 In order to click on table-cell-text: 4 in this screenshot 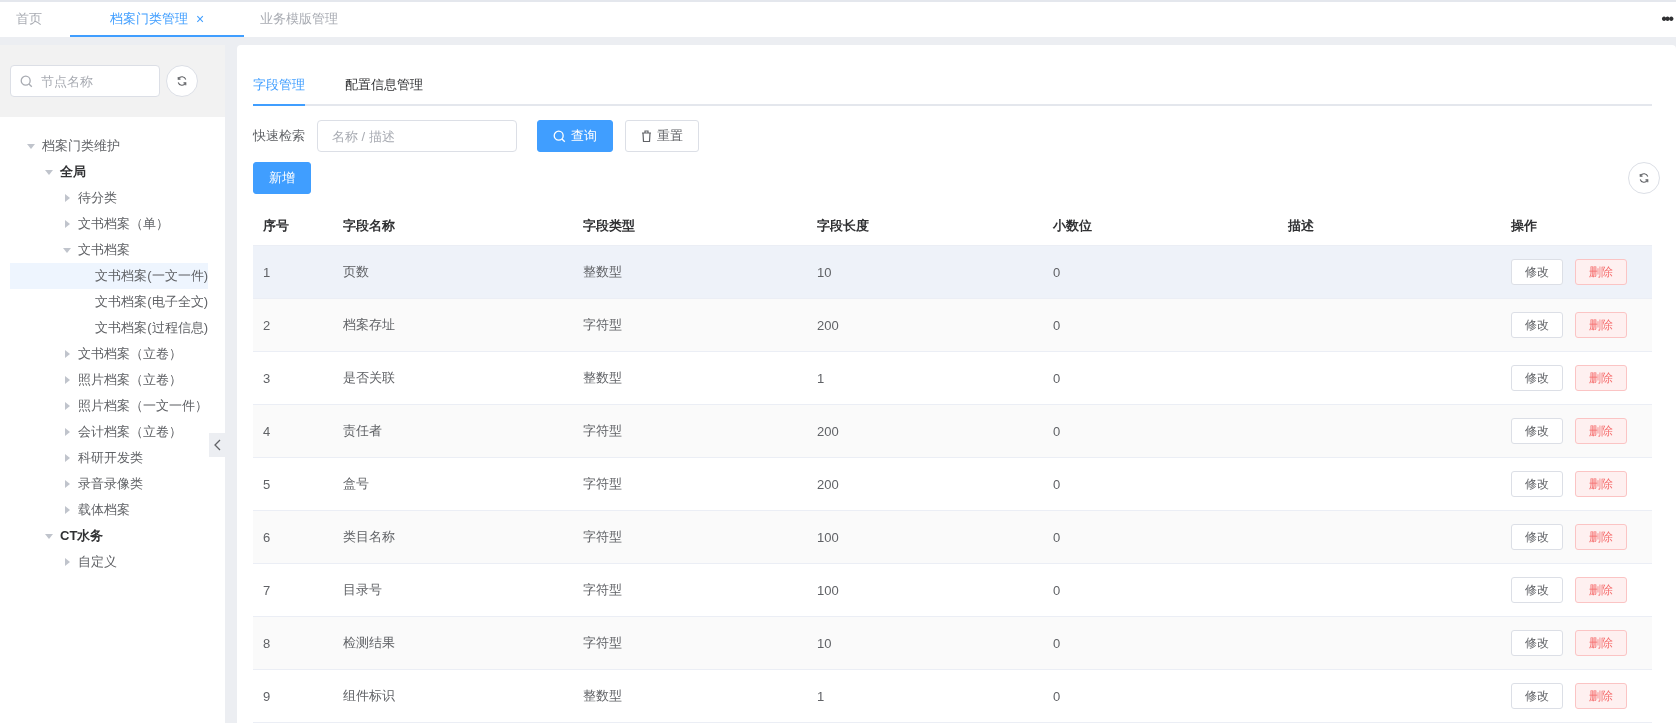, I will do `click(267, 431)`.